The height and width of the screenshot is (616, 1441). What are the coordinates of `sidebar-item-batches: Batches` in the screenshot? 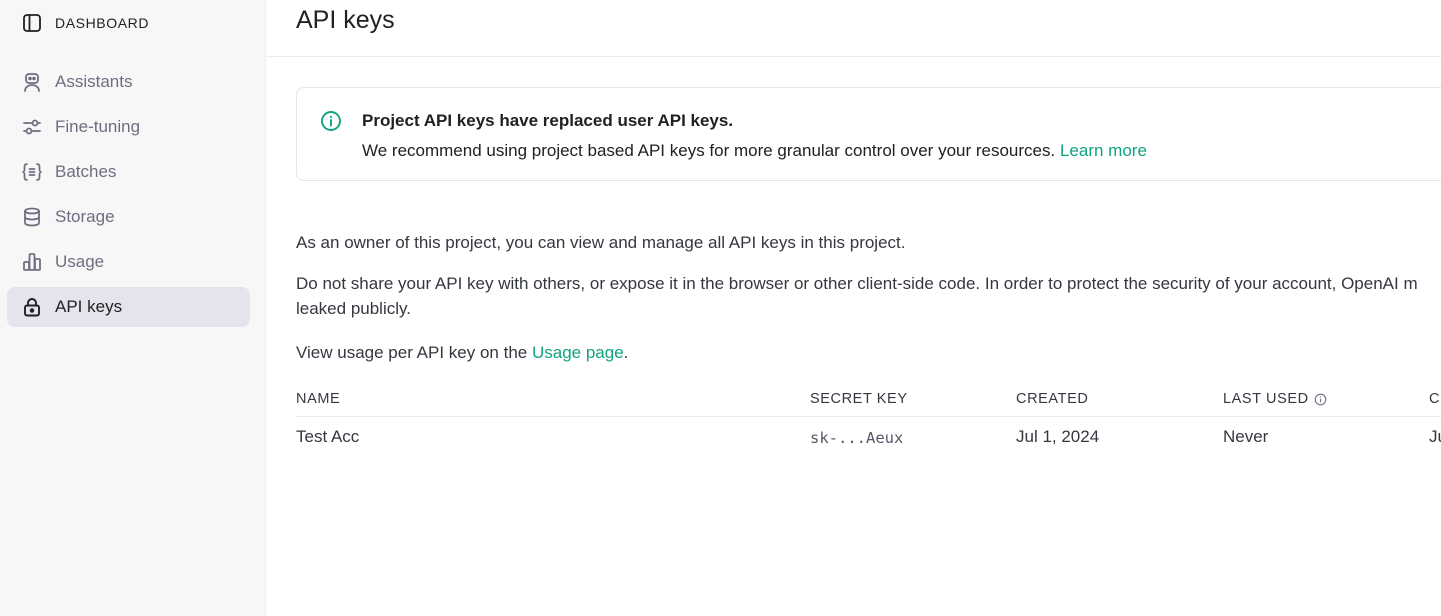 It's located at (128, 172).